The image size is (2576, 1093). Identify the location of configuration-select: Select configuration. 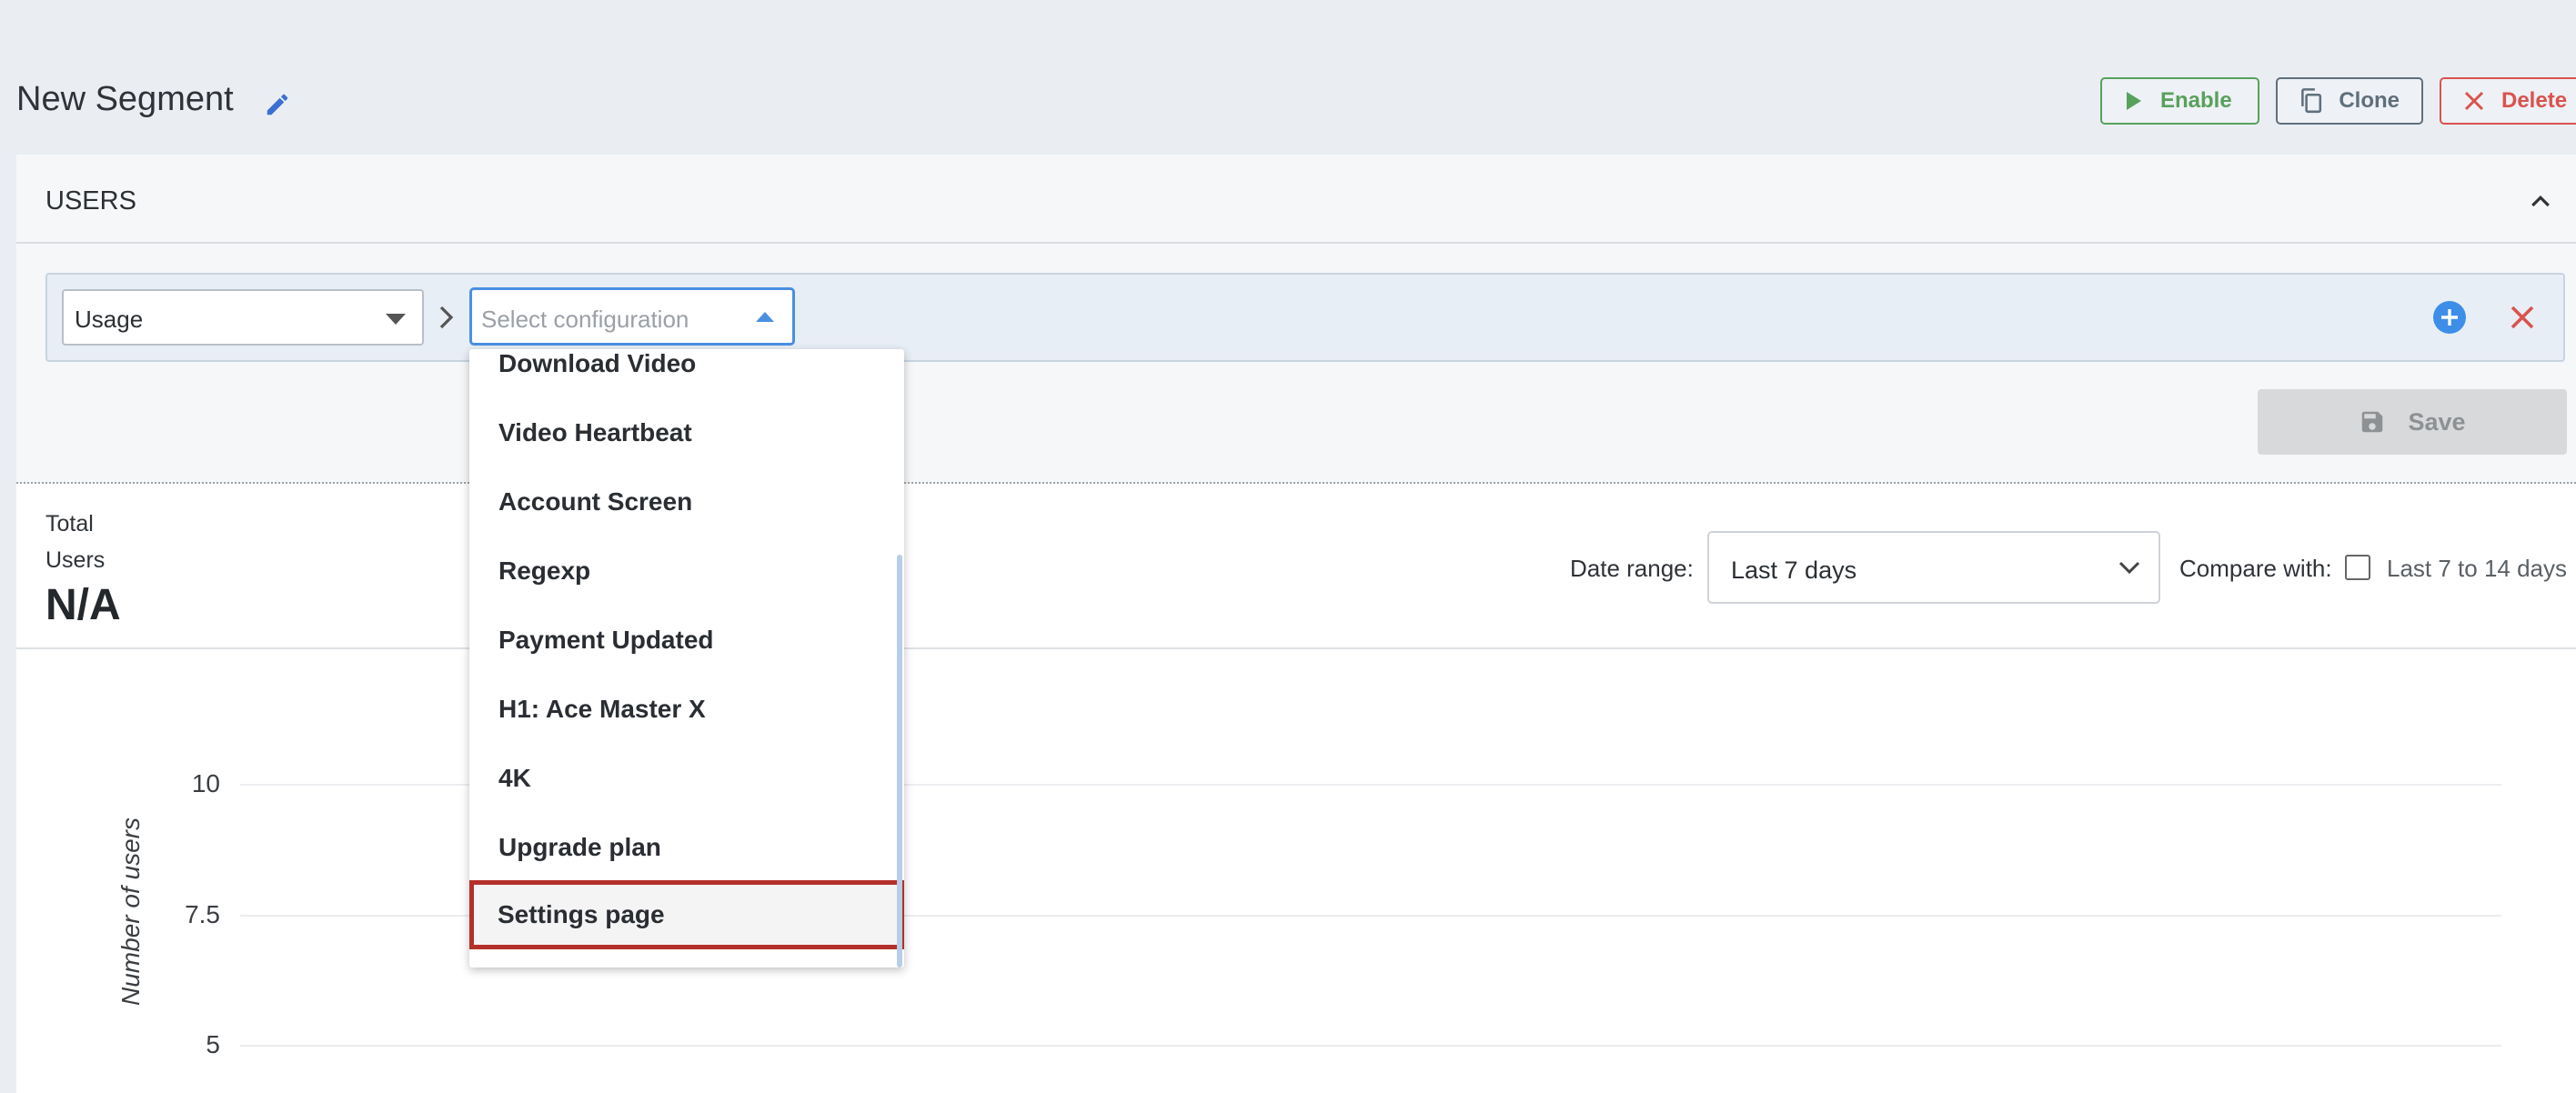
(632, 316).